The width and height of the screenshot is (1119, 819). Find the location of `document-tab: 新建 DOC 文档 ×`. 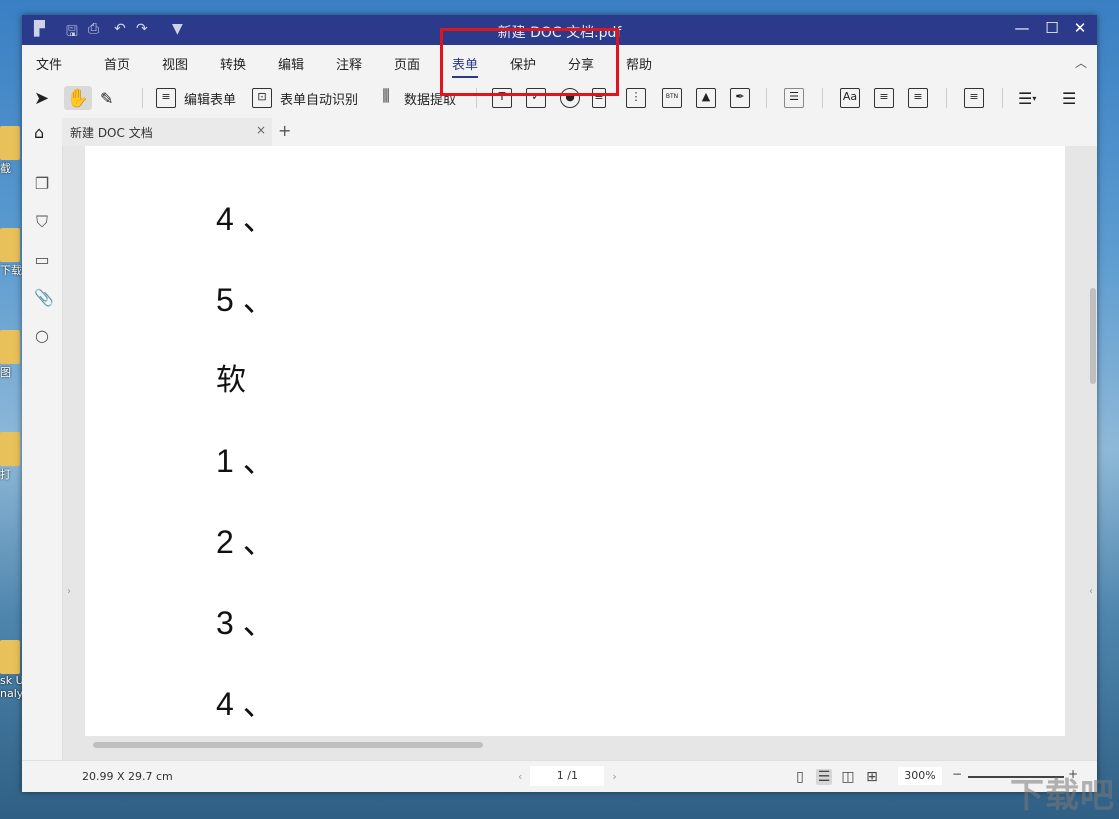

document-tab: 新建 DOC 文档 × is located at coordinates (167, 133).